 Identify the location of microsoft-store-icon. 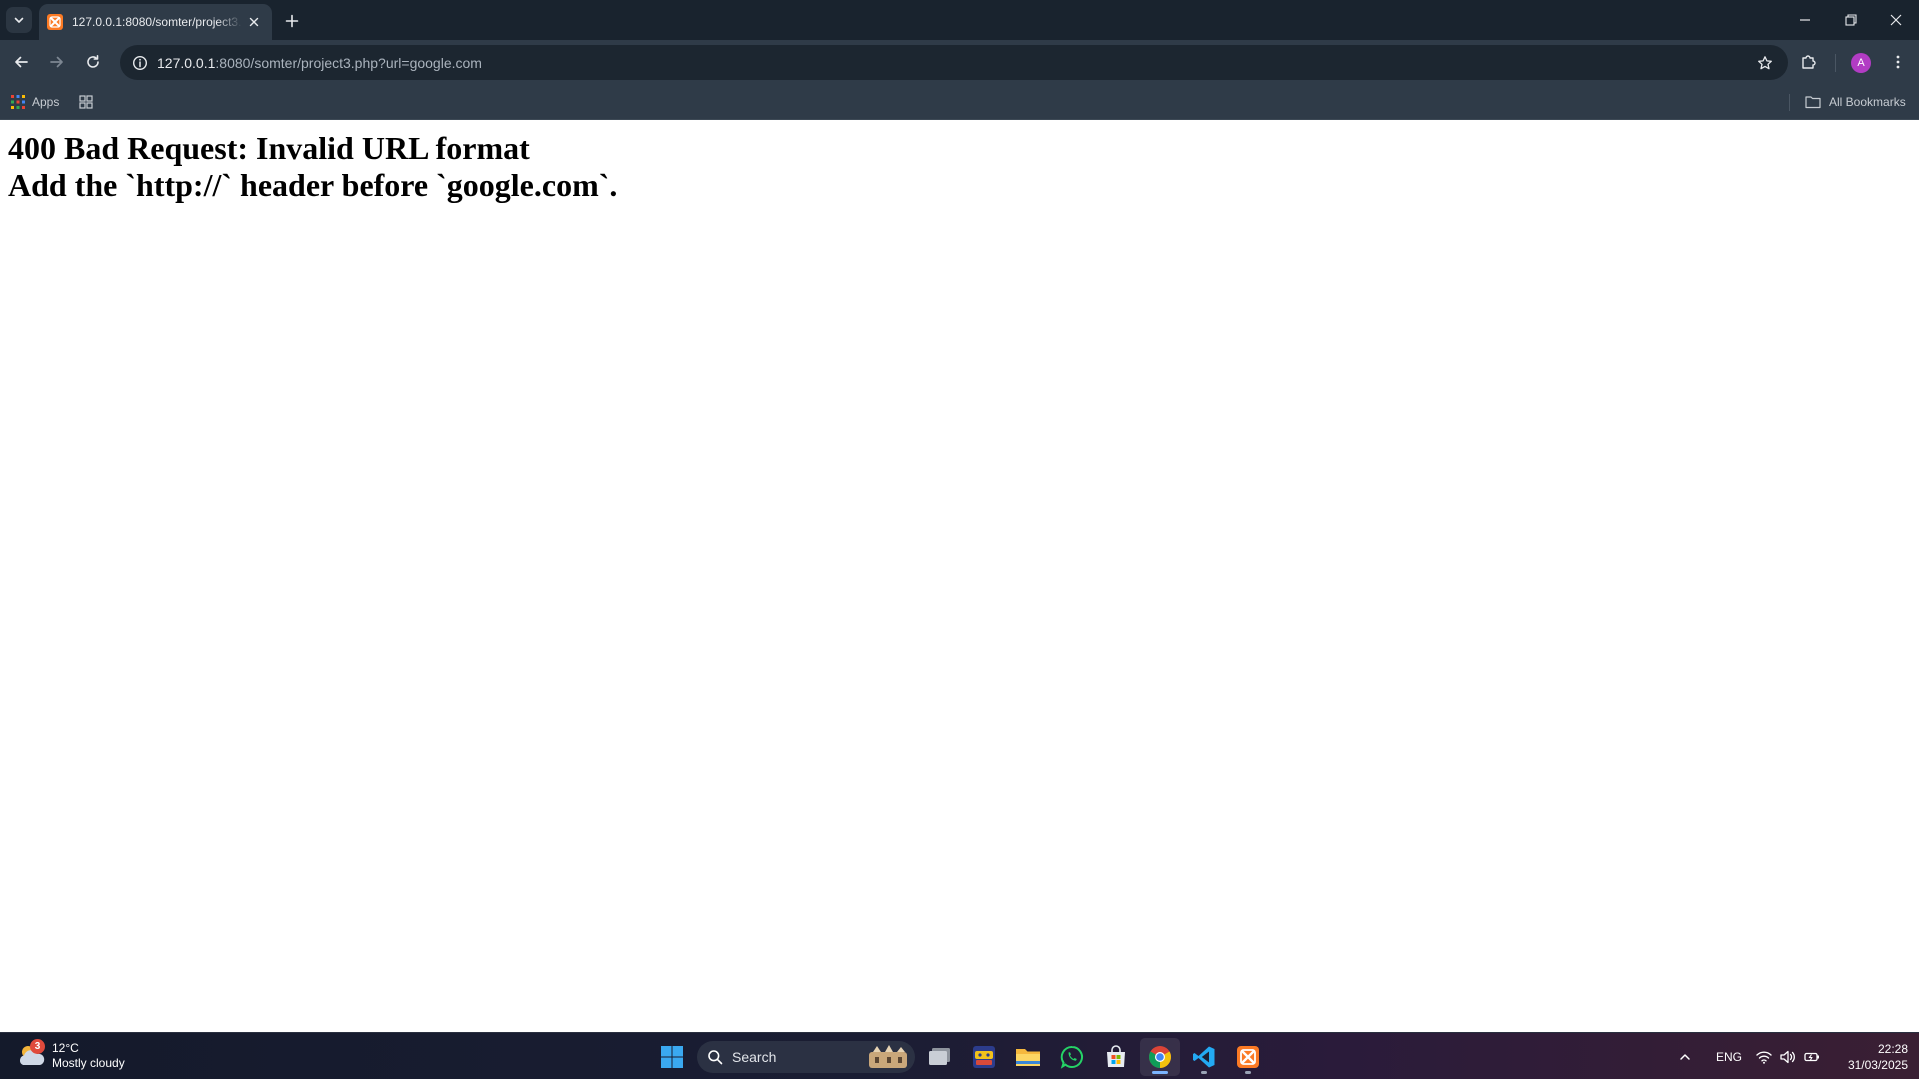
(1116, 1056).